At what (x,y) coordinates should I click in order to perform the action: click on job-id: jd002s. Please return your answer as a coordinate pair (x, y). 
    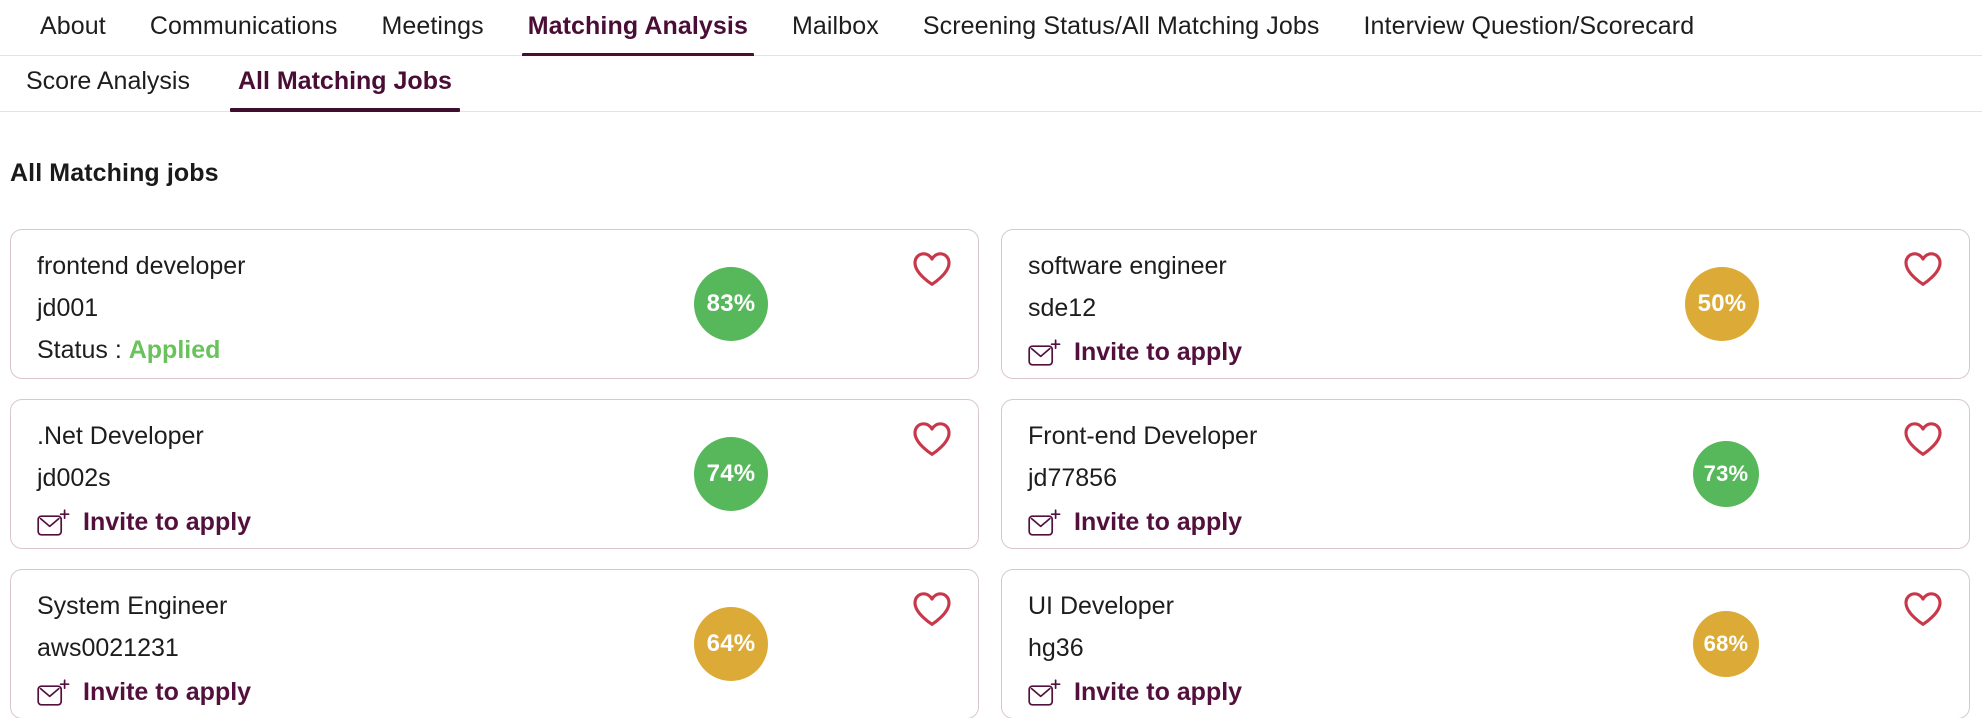
    Looking at the image, I should click on (74, 477).